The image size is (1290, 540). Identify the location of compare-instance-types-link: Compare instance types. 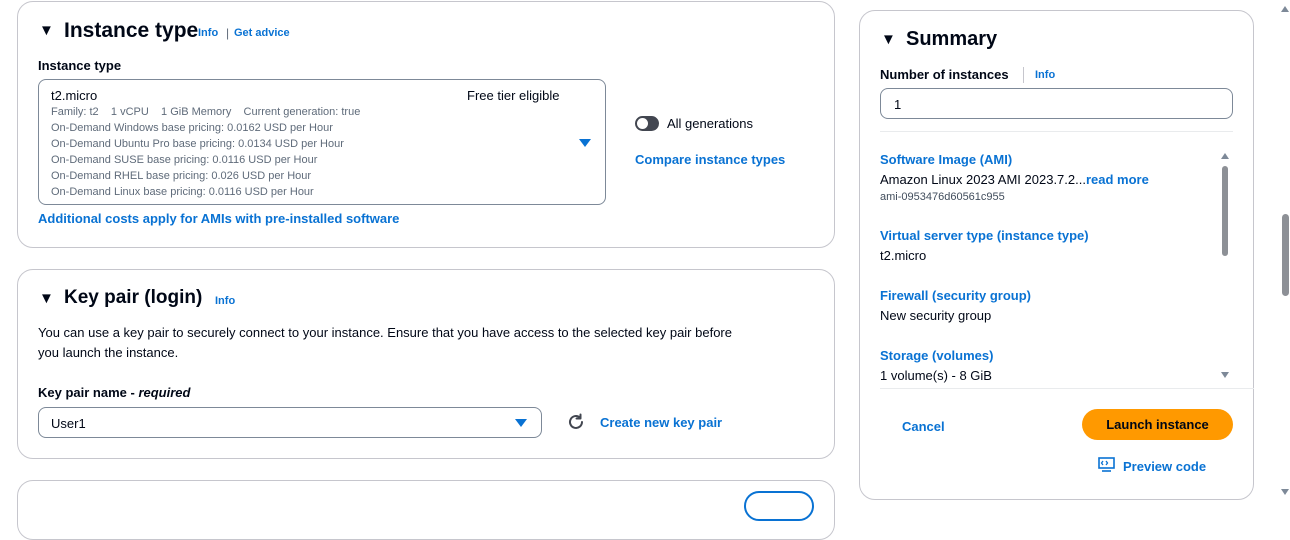
(710, 159).